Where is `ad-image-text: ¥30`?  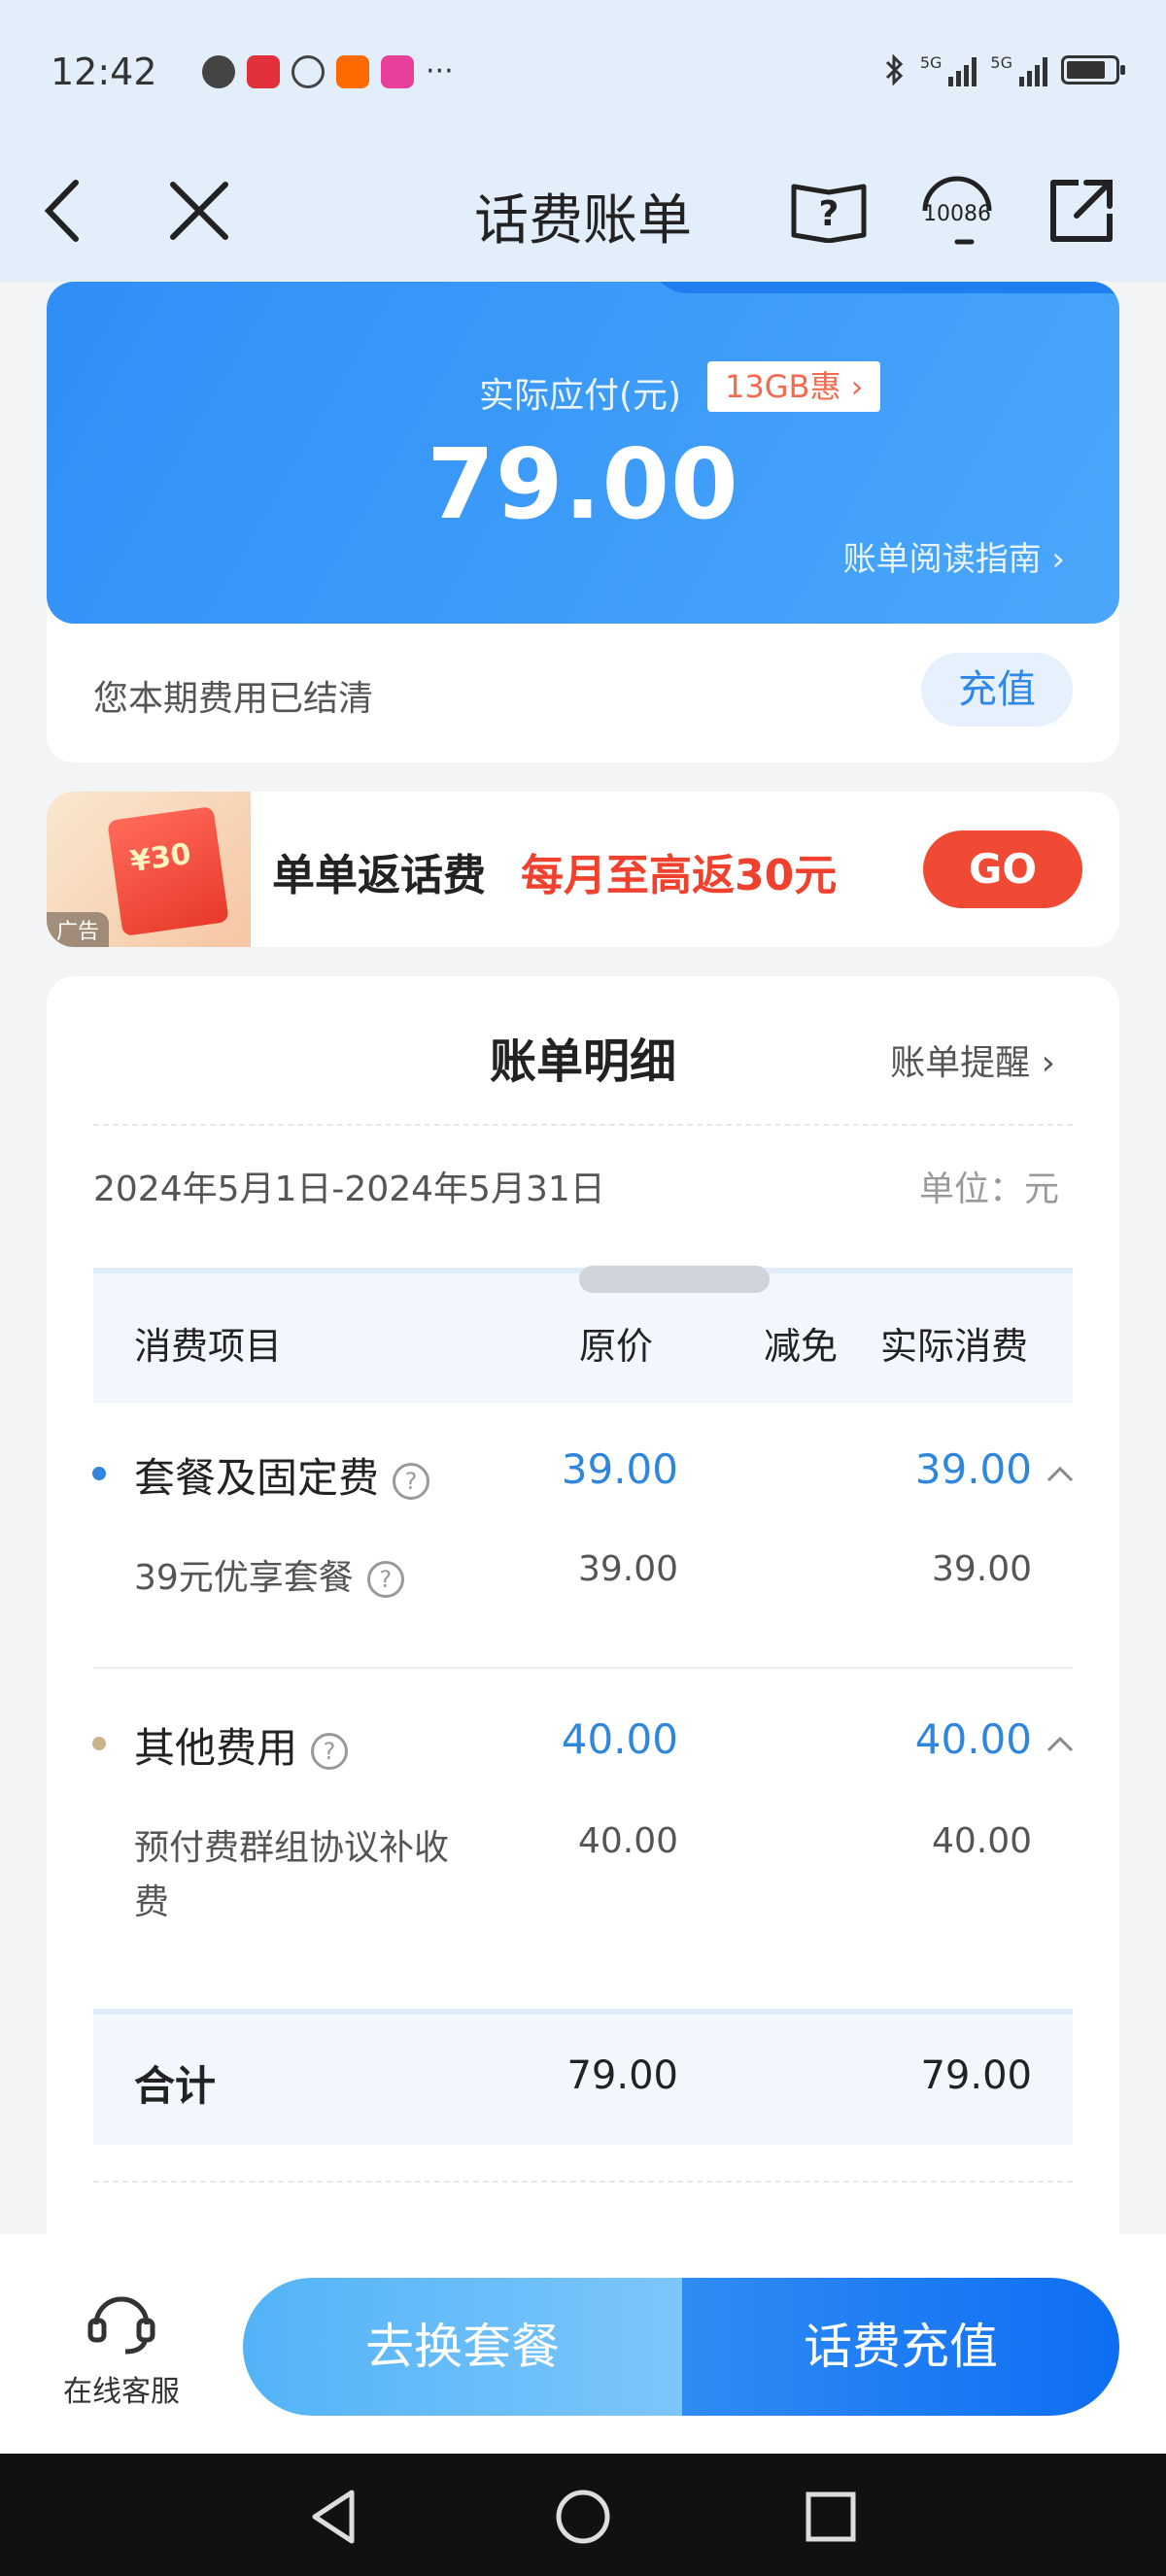 ad-image-text: ¥30 is located at coordinates (160, 858).